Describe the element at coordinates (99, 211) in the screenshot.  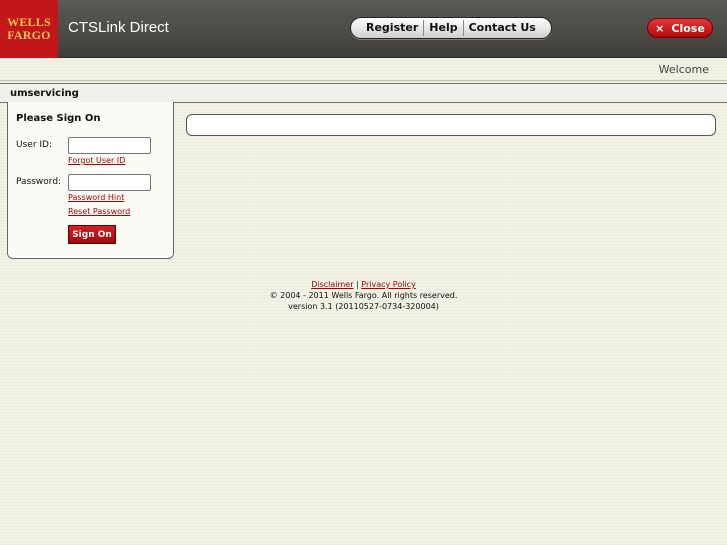
I see `reset-password-link: Reset Password` at that location.